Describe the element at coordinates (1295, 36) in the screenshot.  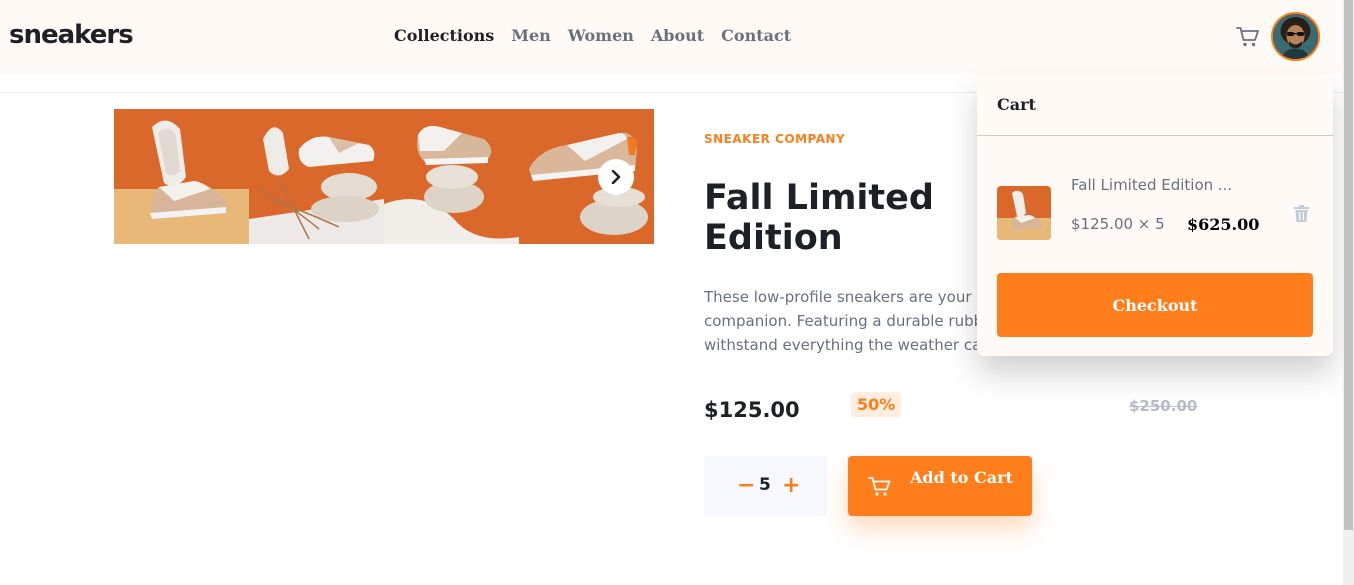
I see `user-avatar` at that location.